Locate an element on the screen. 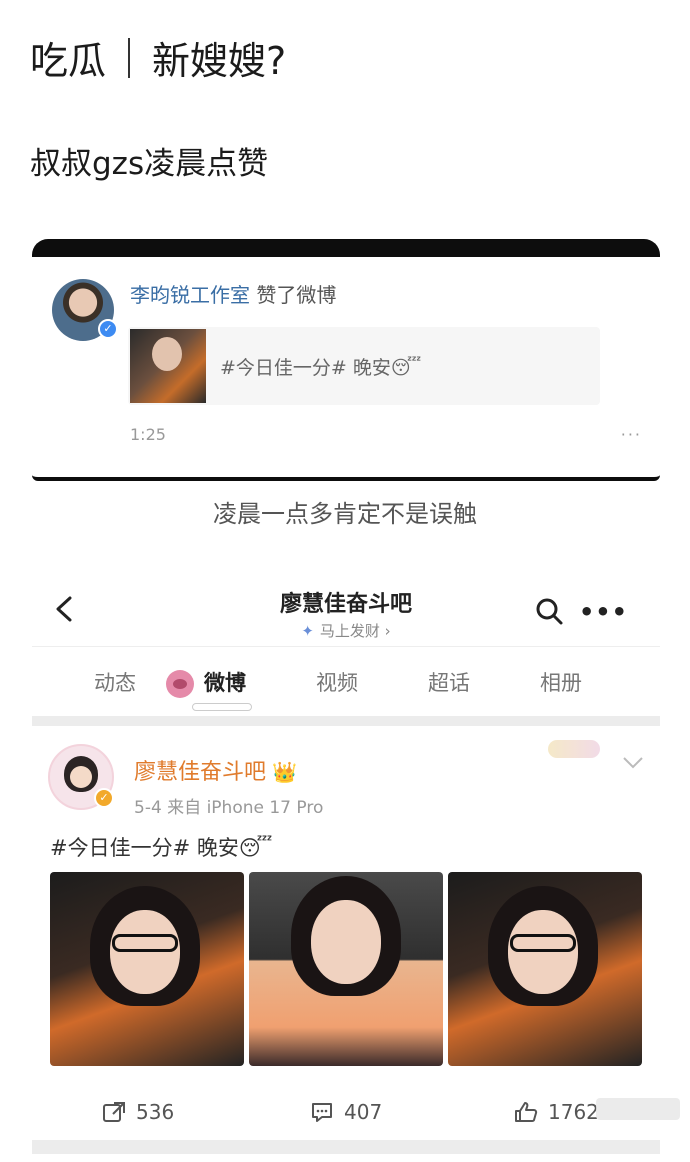 Image resolution: width=690 pixels, height=1162 pixels. post-photo-grid is located at coordinates (346, 969).